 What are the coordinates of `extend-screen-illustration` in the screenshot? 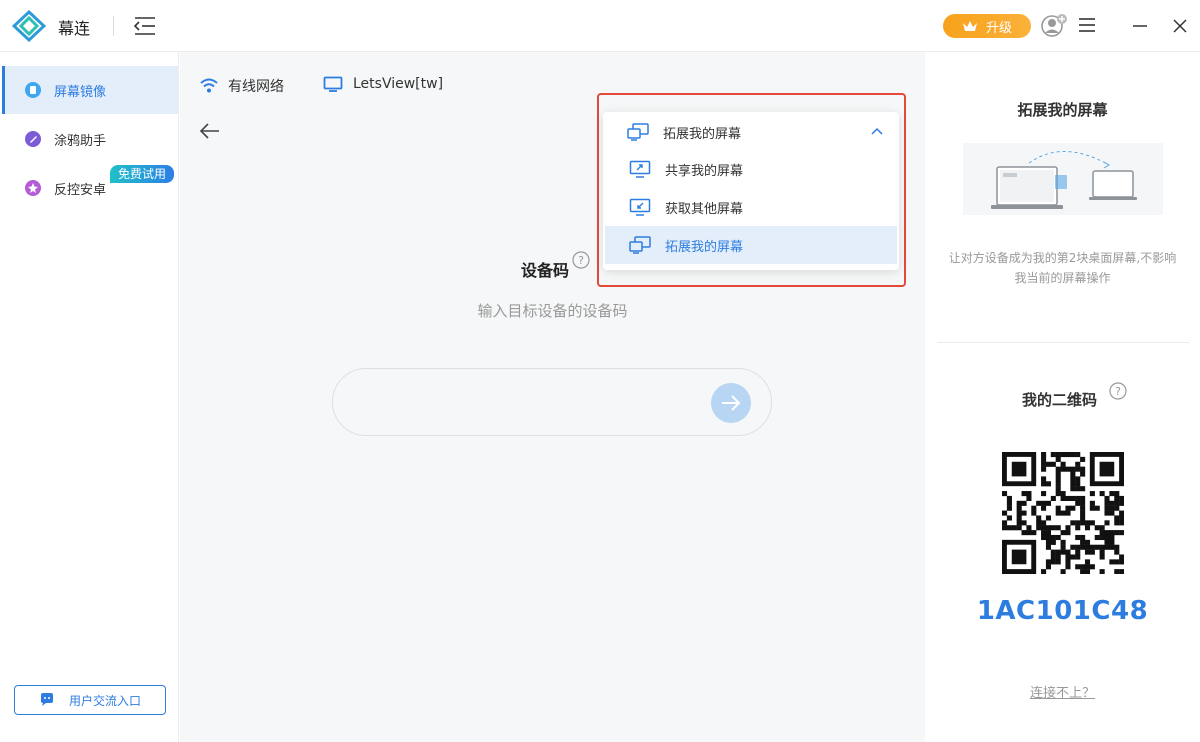 It's located at (1063, 179).